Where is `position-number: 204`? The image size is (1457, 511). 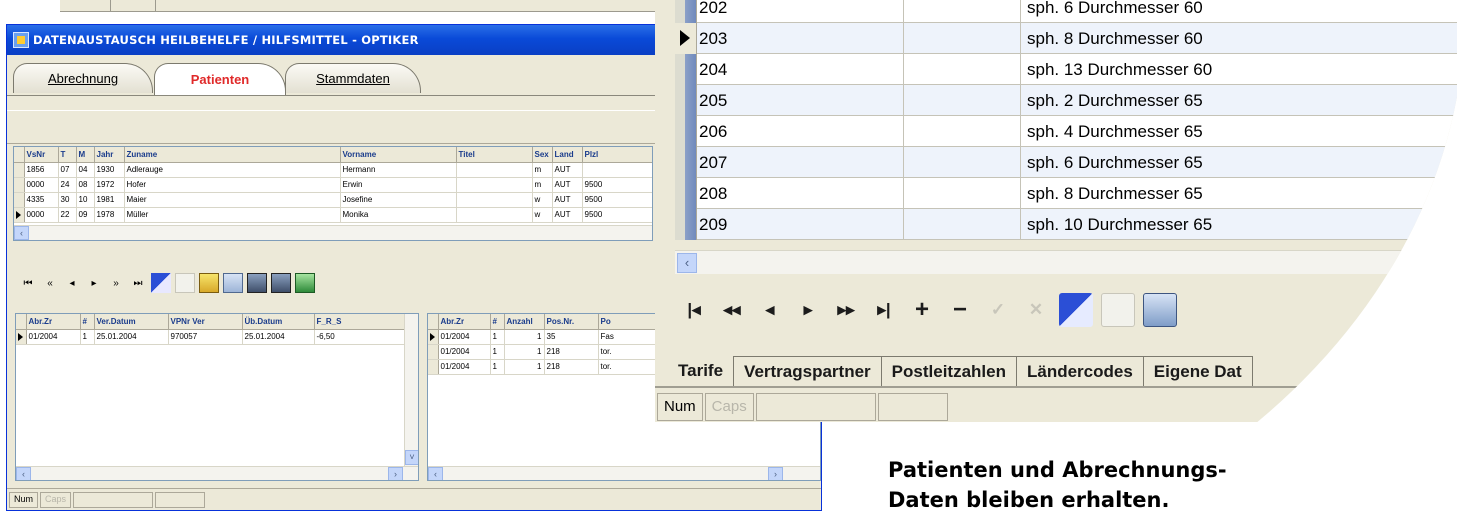
position-number: 204 is located at coordinates (799, 70).